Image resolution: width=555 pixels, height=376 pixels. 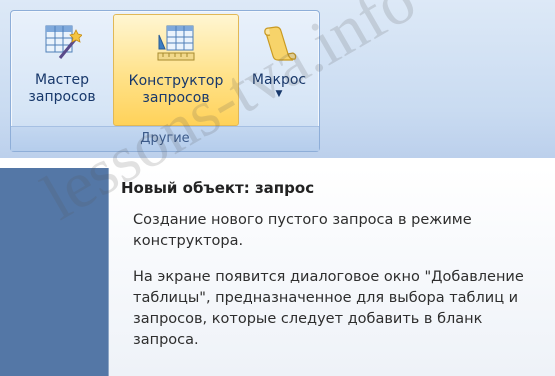 I want to click on ribbon-group-label: Другие, so click(x=165, y=138).